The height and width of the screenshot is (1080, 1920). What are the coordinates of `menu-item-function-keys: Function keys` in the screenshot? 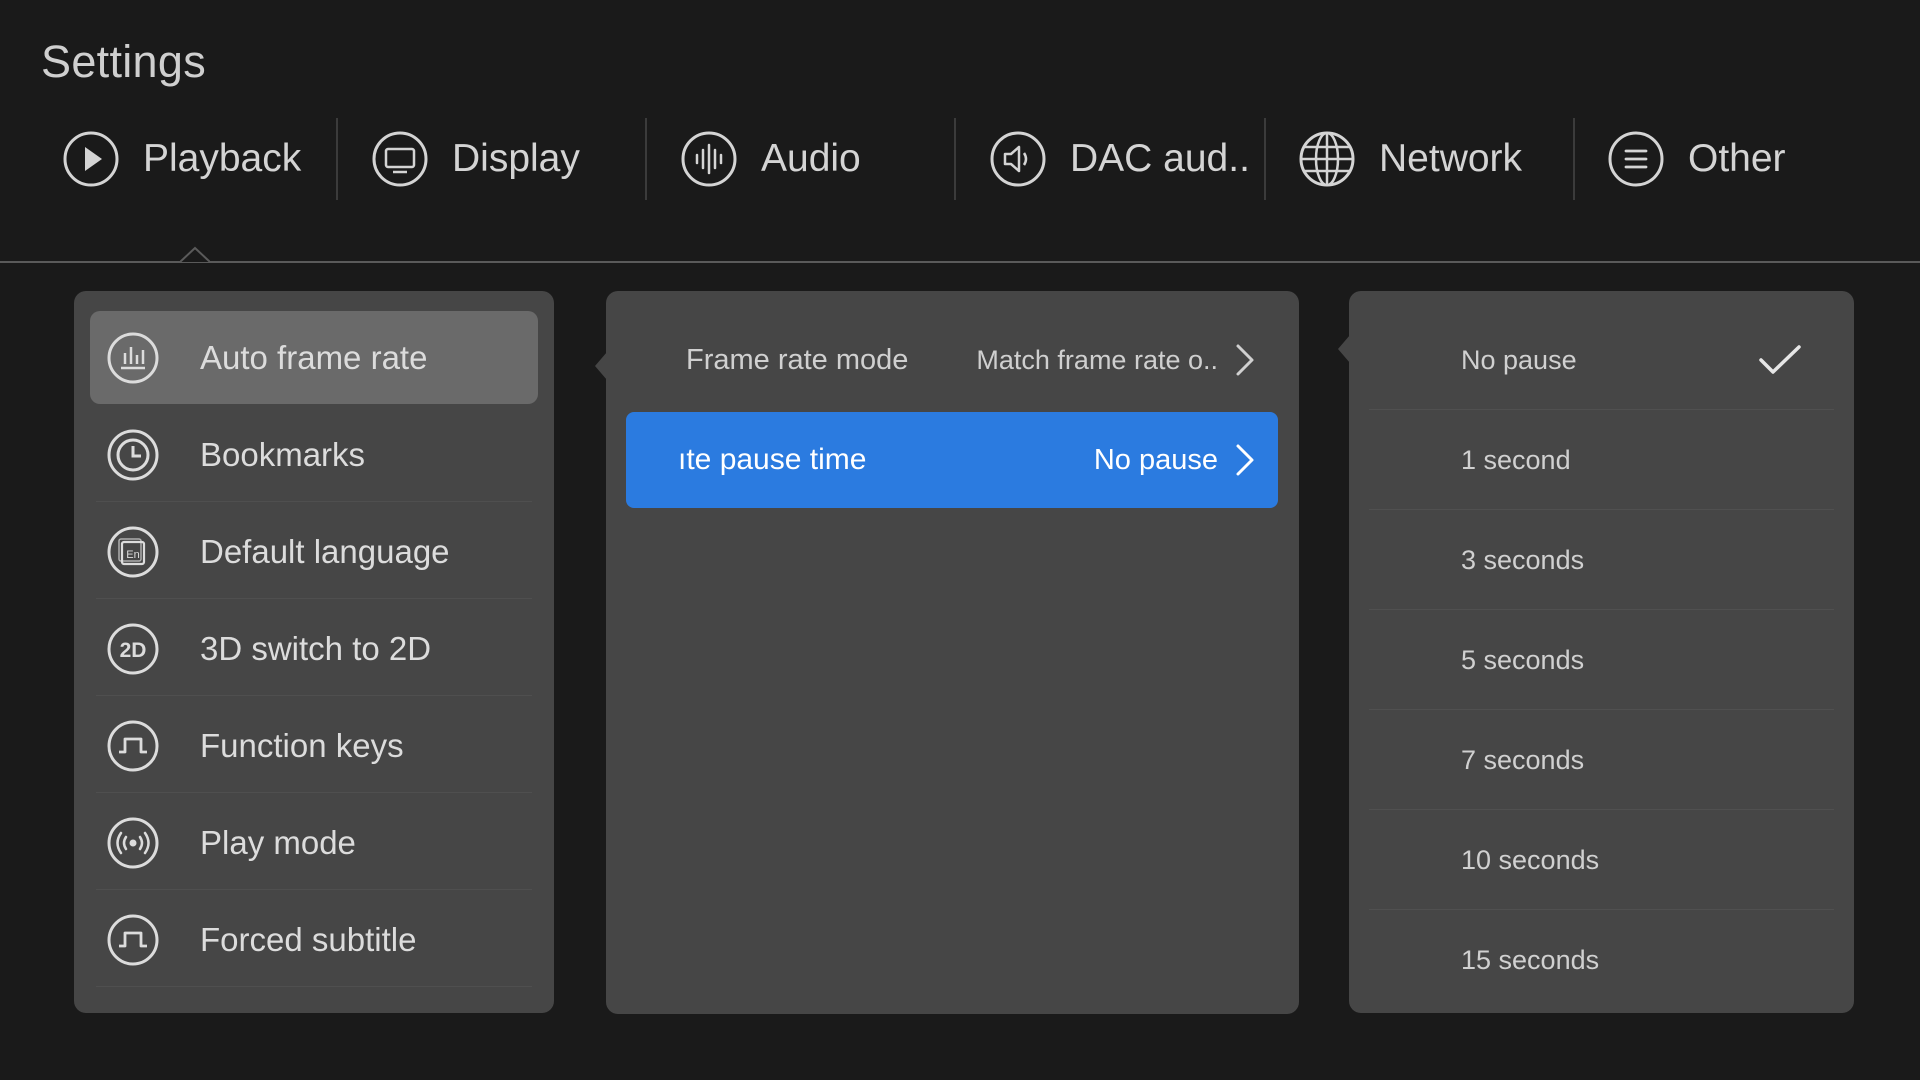 It's located at (314, 746).